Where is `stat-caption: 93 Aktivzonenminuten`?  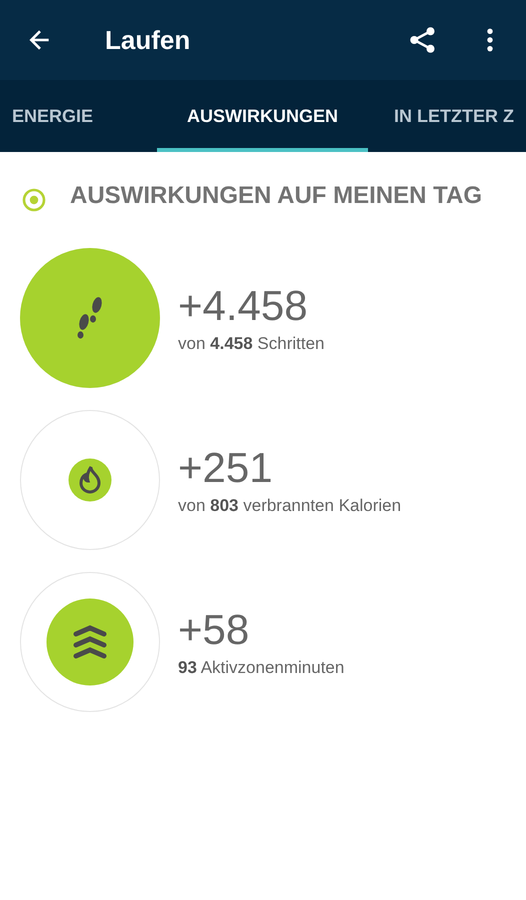 stat-caption: 93 Aktivzonenminuten is located at coordinates (261, 668).